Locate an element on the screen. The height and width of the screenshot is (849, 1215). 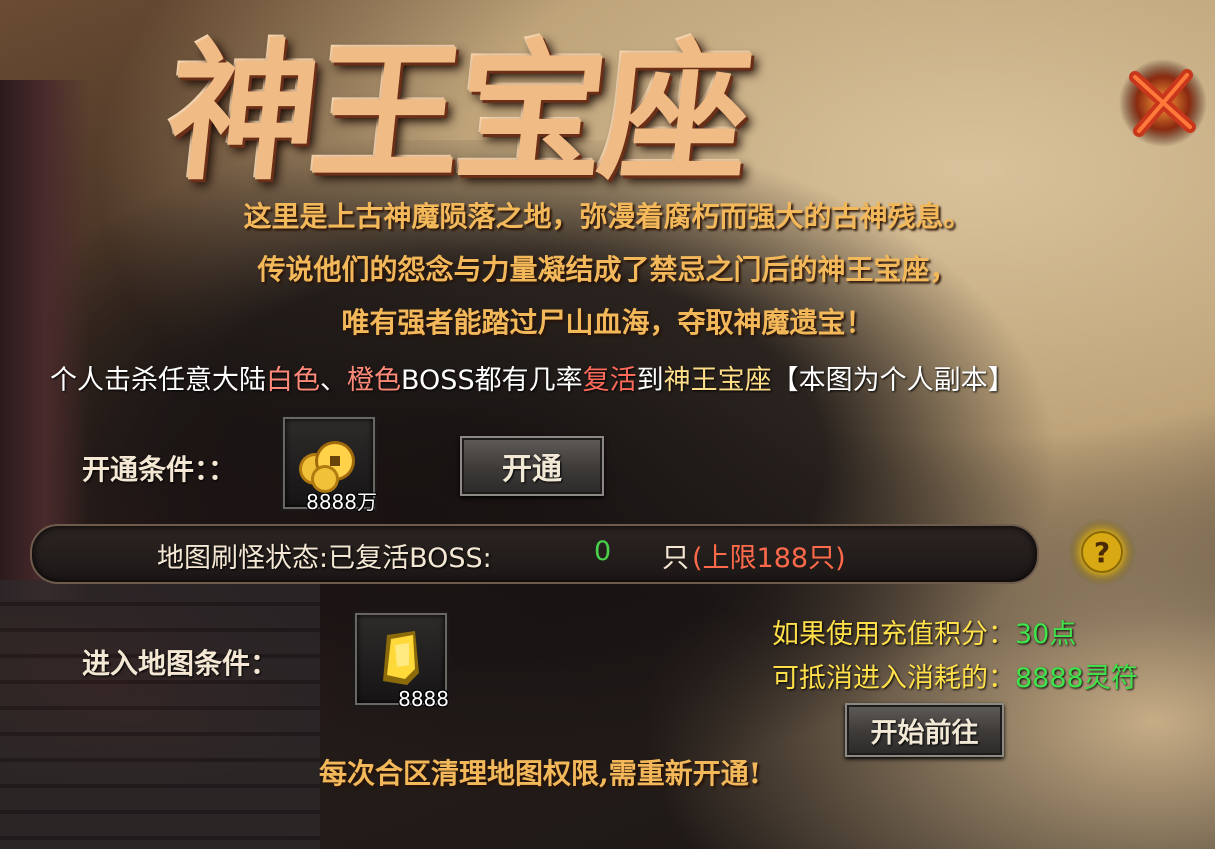
unlock-button: 开通 is located at coordinates (532, 466).